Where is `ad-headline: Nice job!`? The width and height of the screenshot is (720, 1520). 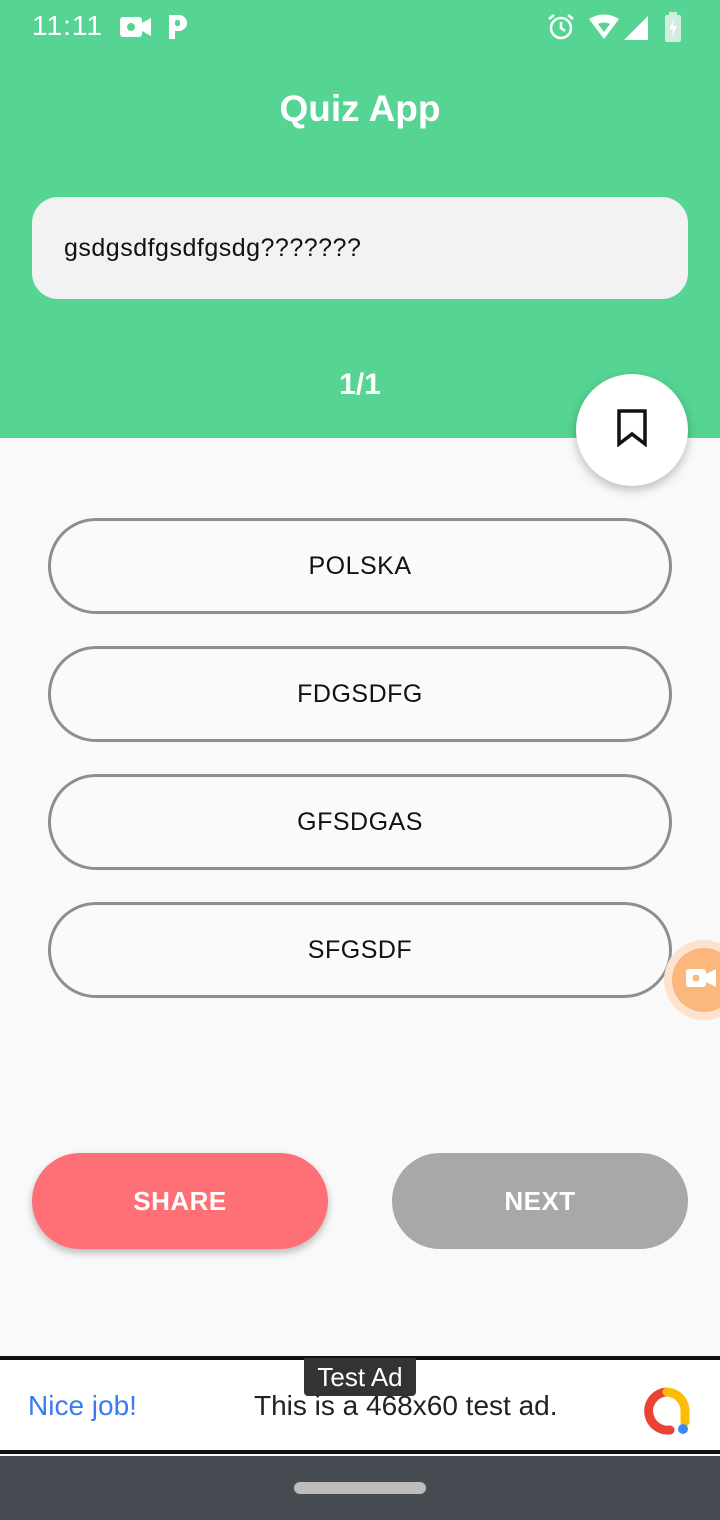 ad-headline: Nice job! is located at coordinates (82, 1406).